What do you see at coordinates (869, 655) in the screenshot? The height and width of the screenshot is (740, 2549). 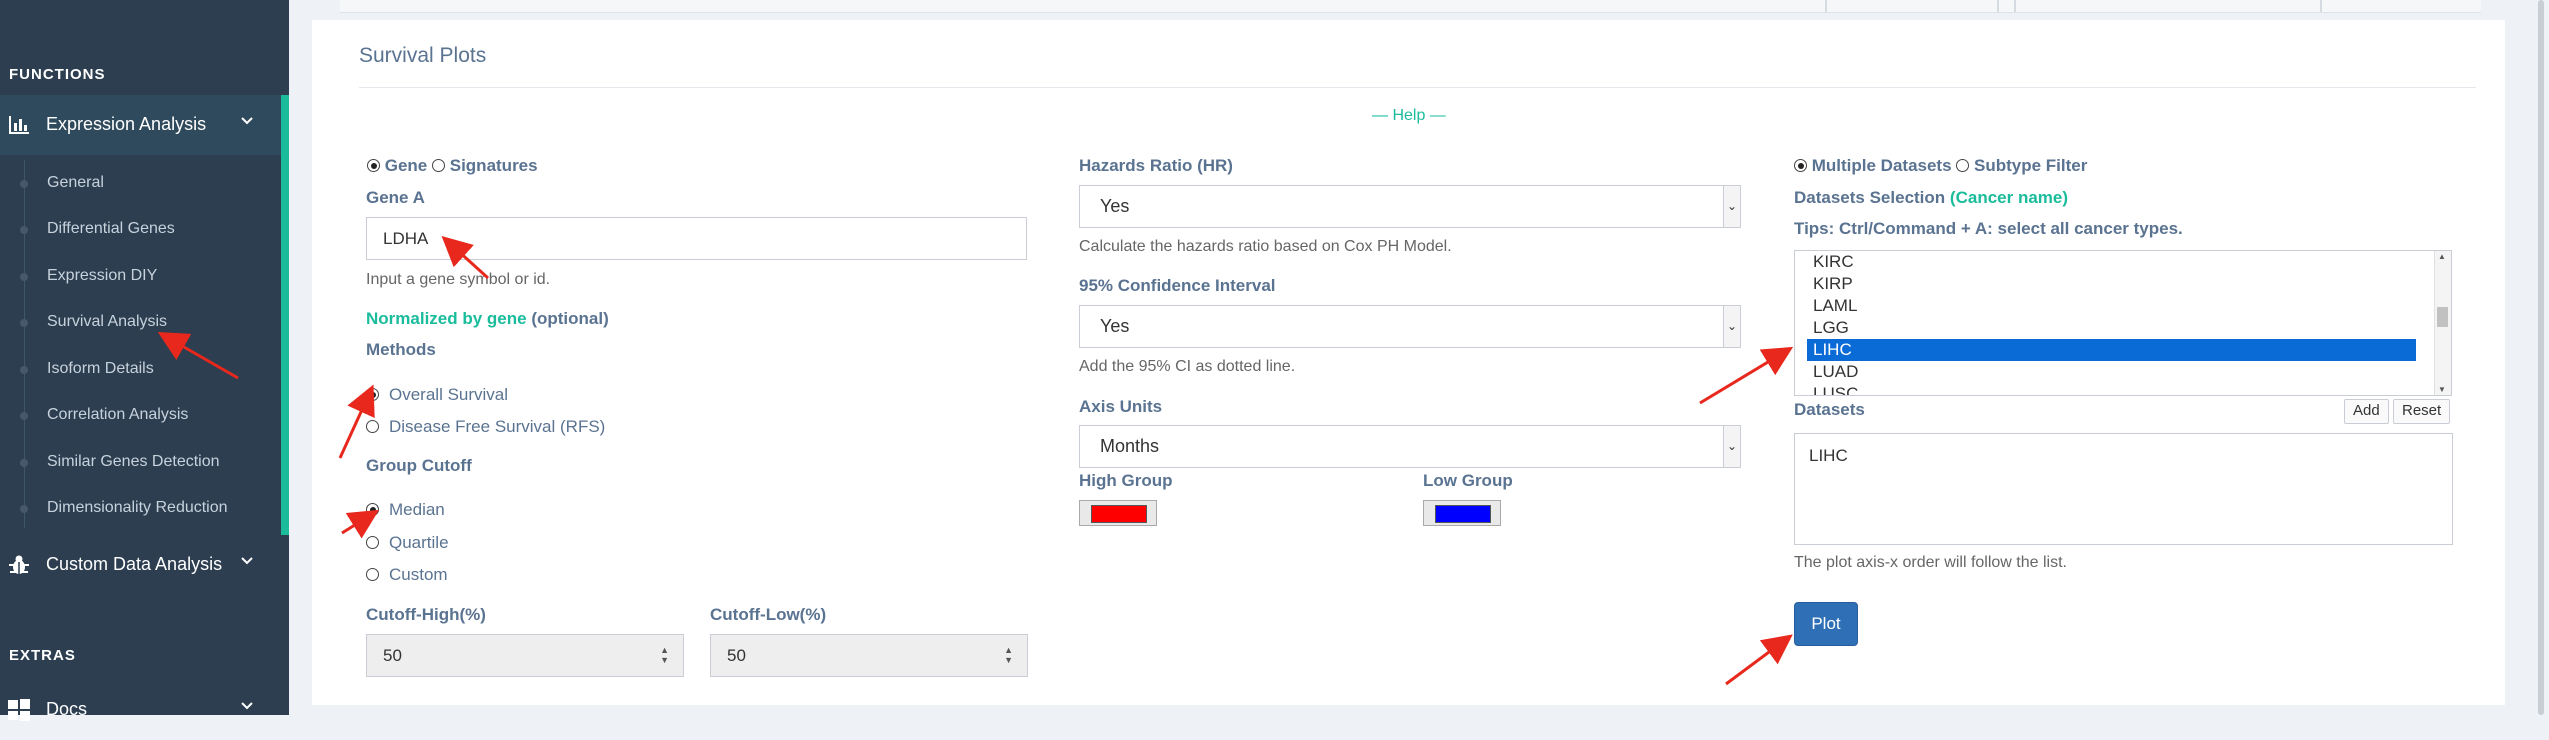 I see `cutoff-low-input: 50 ▲ ▼` at bounding box center [869, 655].